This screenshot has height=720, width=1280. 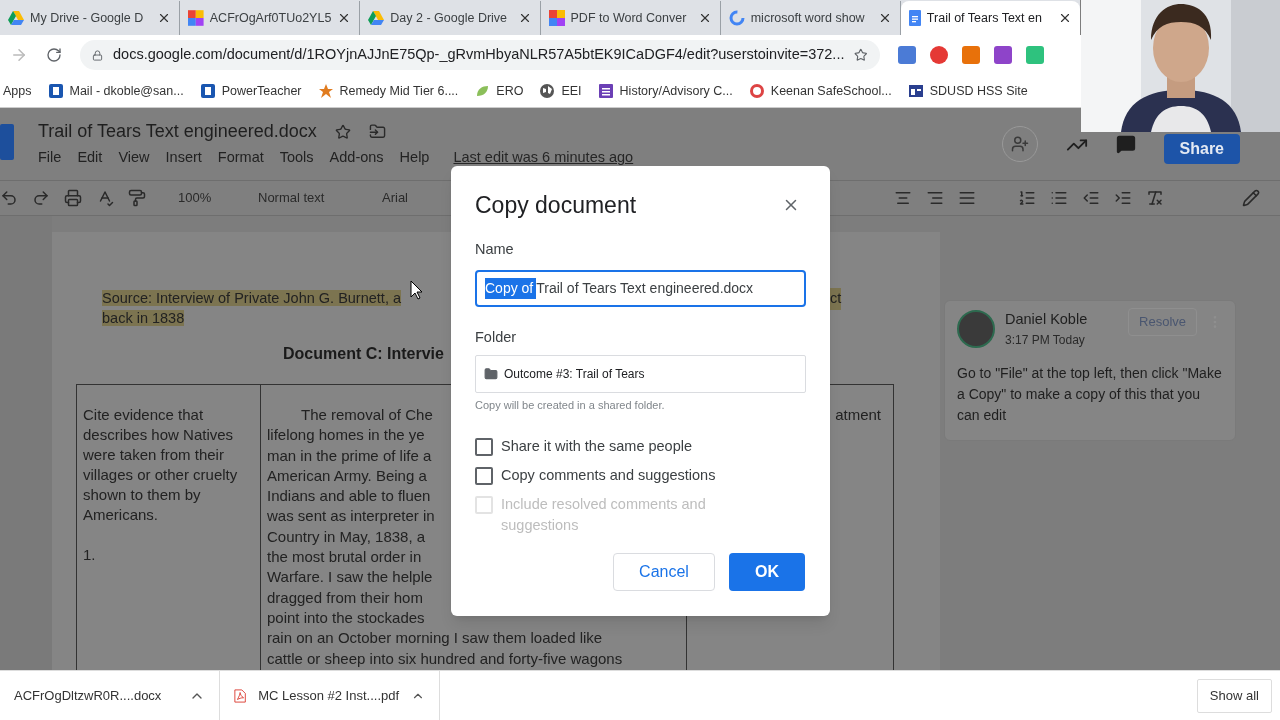 What do you see at coordinates (967, 91) in the screenshot?
I see `bookmark-item: SDUSD HSS Site` at bounding box center [967, 91].